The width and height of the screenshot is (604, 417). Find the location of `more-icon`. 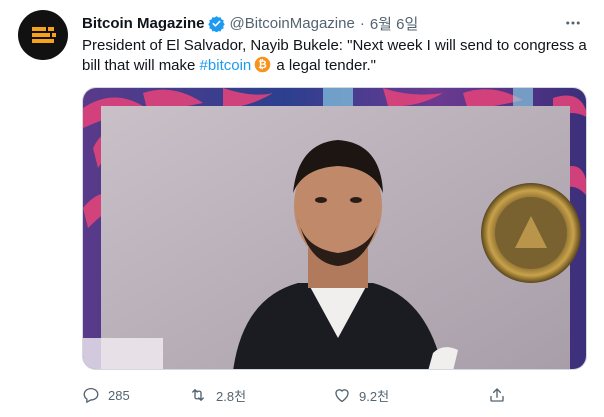

more-icon is located at coordinates (573, 23).